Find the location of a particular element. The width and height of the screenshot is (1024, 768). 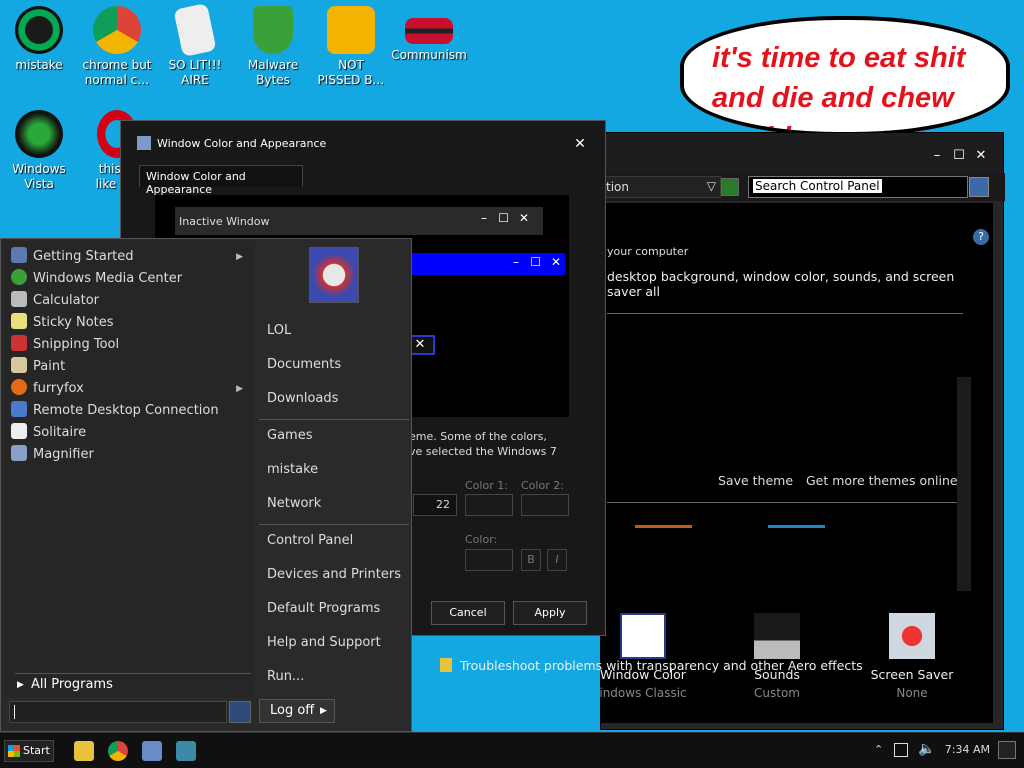

sticky-notes-icon is located at coordinates (19, 321).